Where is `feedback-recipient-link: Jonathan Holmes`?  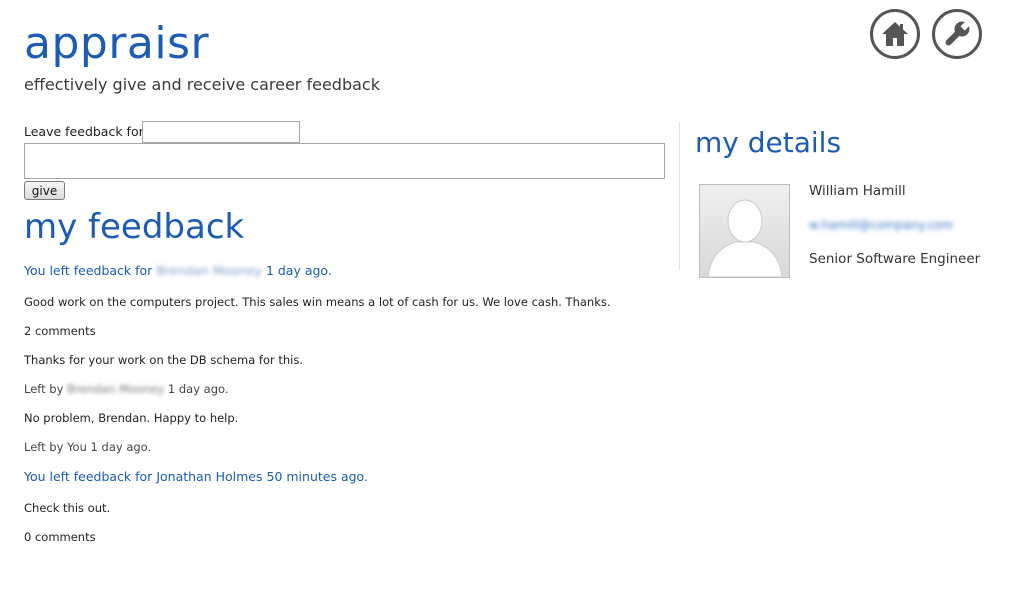
feedback-recipient-link: Jonathan Holmes is located at coordinates (209, 476).